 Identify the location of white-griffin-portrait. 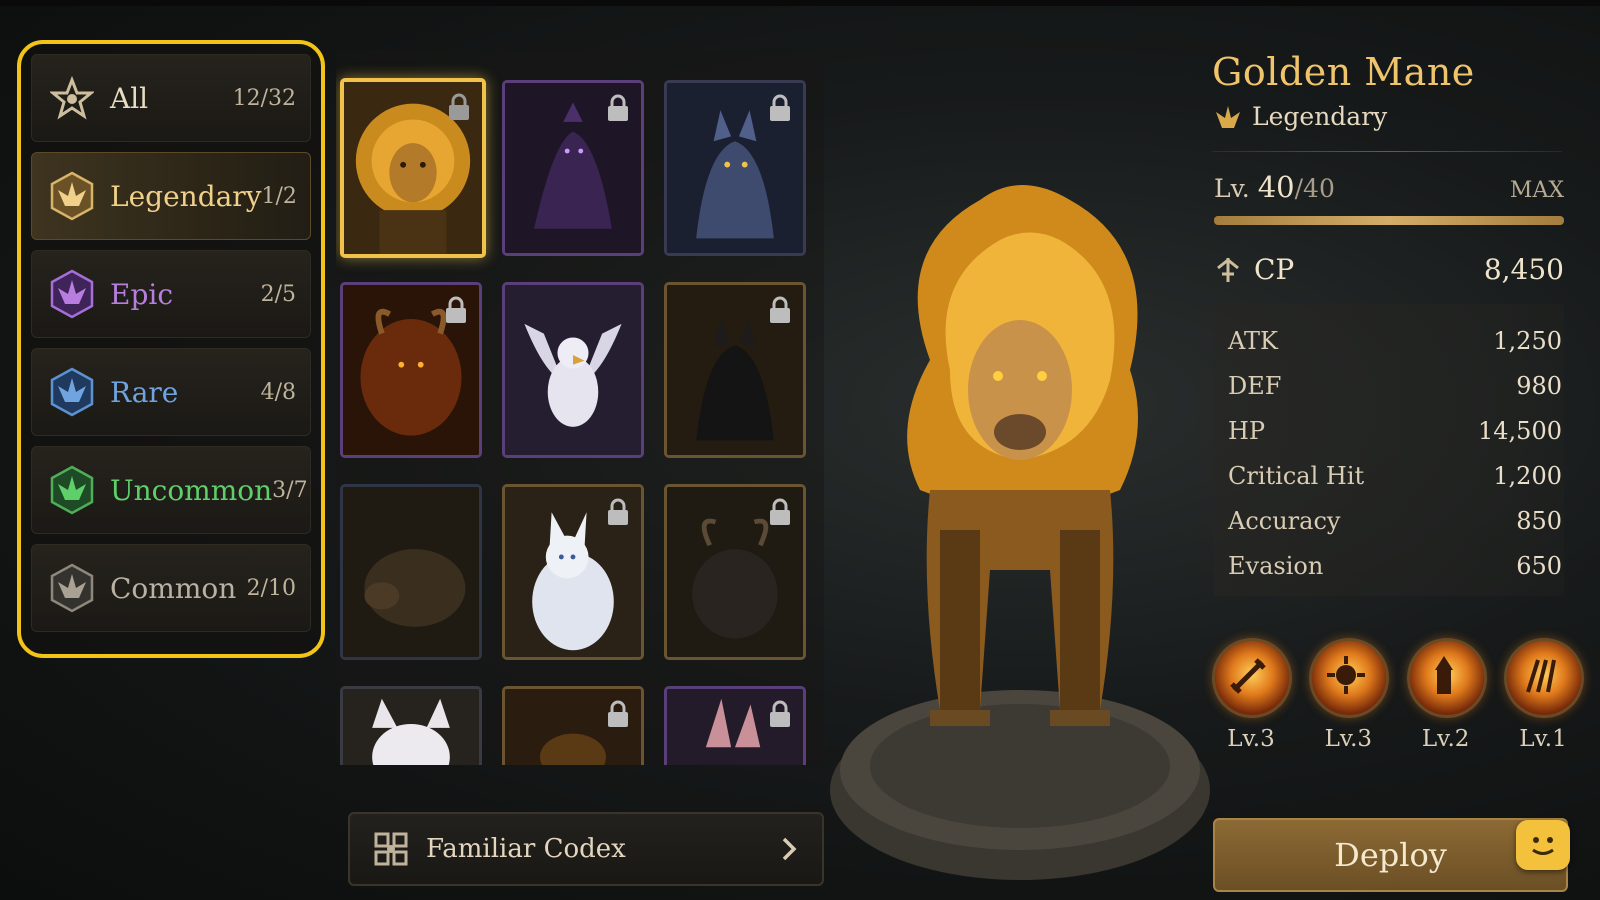
(573, 370).